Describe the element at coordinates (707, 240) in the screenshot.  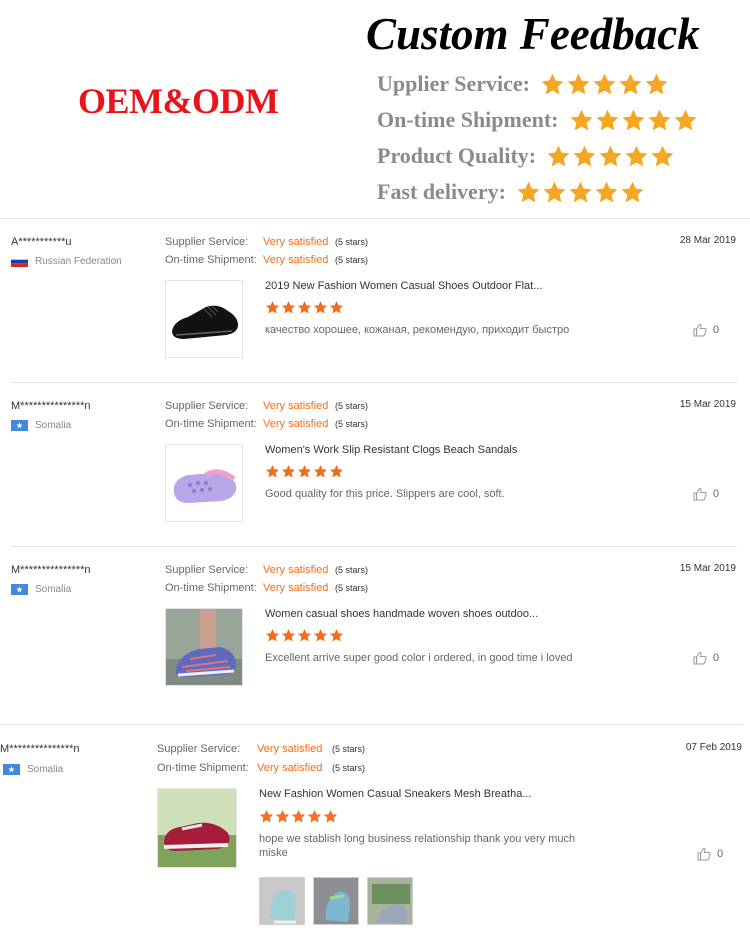
I see `review-date: 28 Mar 2019` at that location.